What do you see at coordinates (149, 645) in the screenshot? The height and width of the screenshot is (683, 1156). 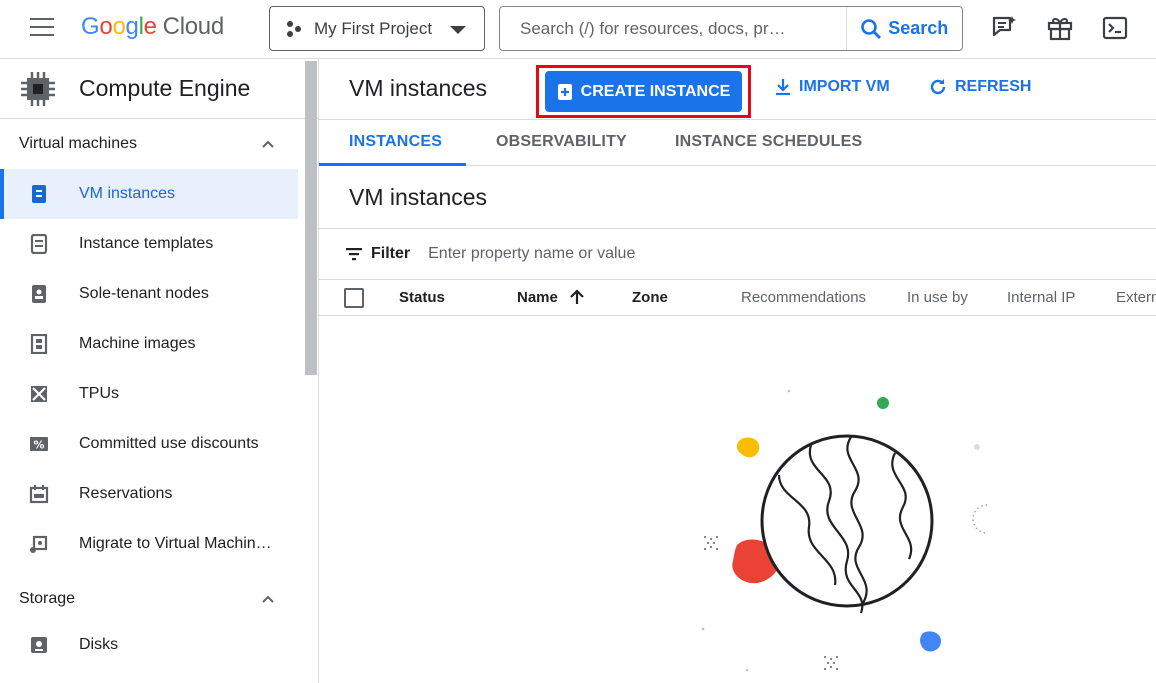 I see `sidebar-item-disks: Disks` at bounding box center [149, 645].